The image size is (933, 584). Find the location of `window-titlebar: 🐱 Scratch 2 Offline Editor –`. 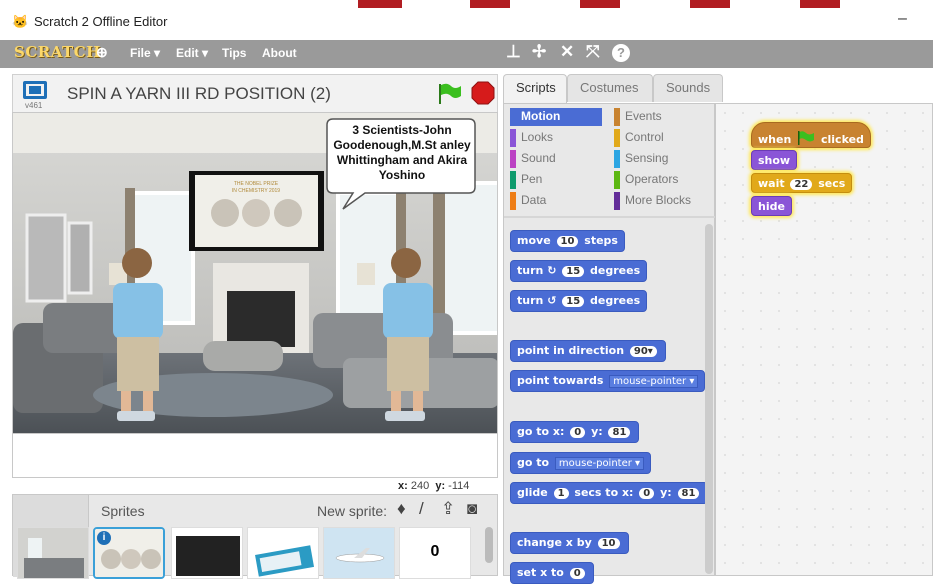

window-titlebar: 🐱 Scratch 2 Offline Editor – is located at coordinates (466, 20).